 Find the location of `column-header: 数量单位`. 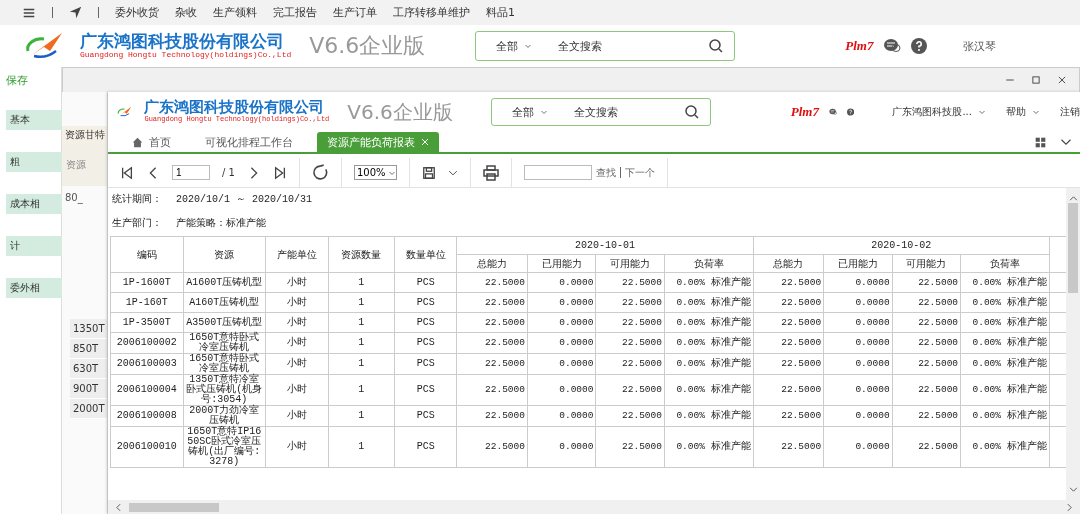

column-header: 数量单位 is located at coordinates (425, 254).